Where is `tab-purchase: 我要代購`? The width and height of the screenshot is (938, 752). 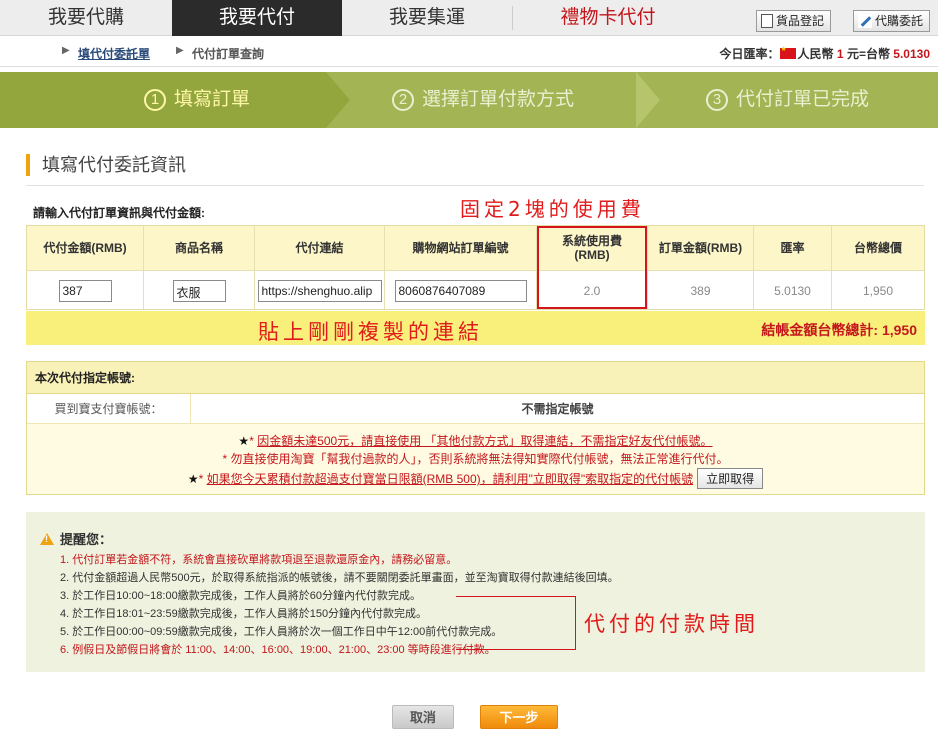
tab-purchase: 我要代購 is located at coordinates (86, 18).